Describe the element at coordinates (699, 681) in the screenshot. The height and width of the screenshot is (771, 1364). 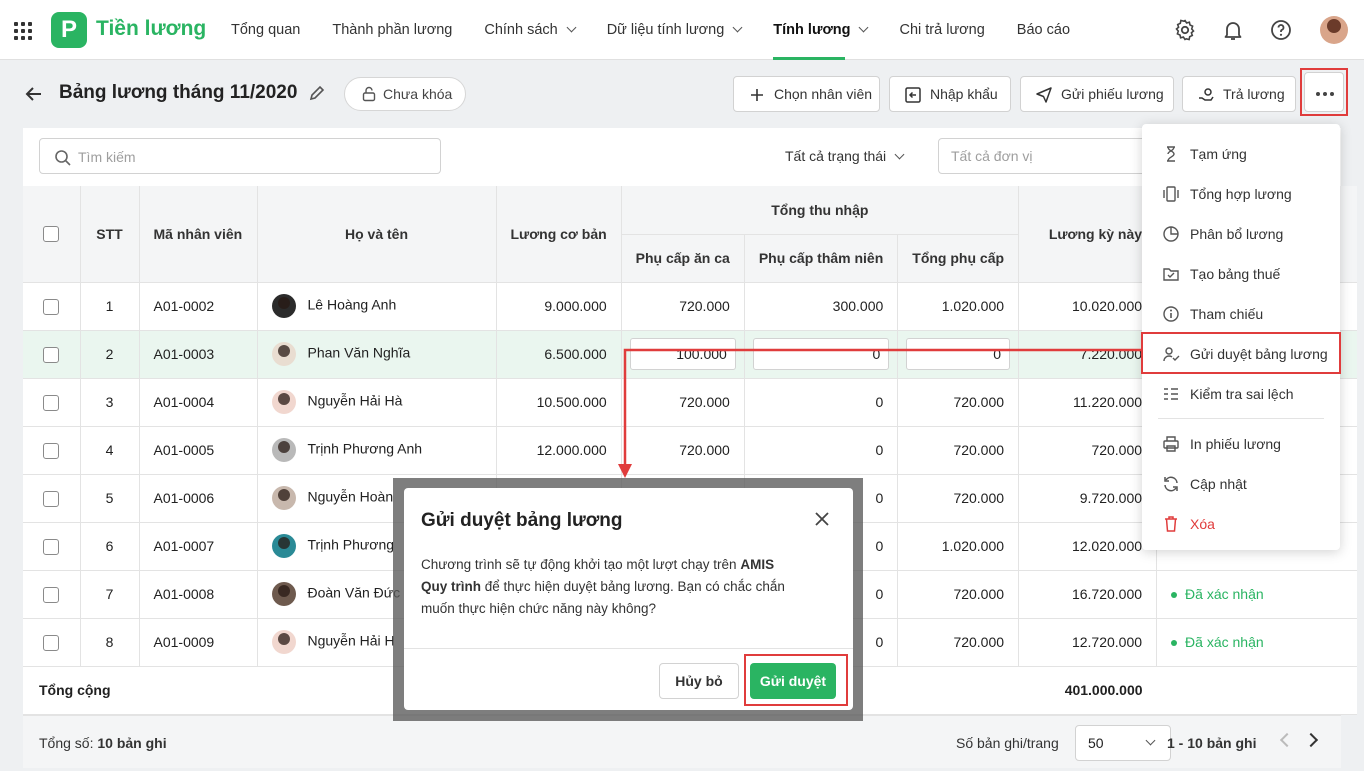
I see `cancel-button: Hủy bỏ` at that location.